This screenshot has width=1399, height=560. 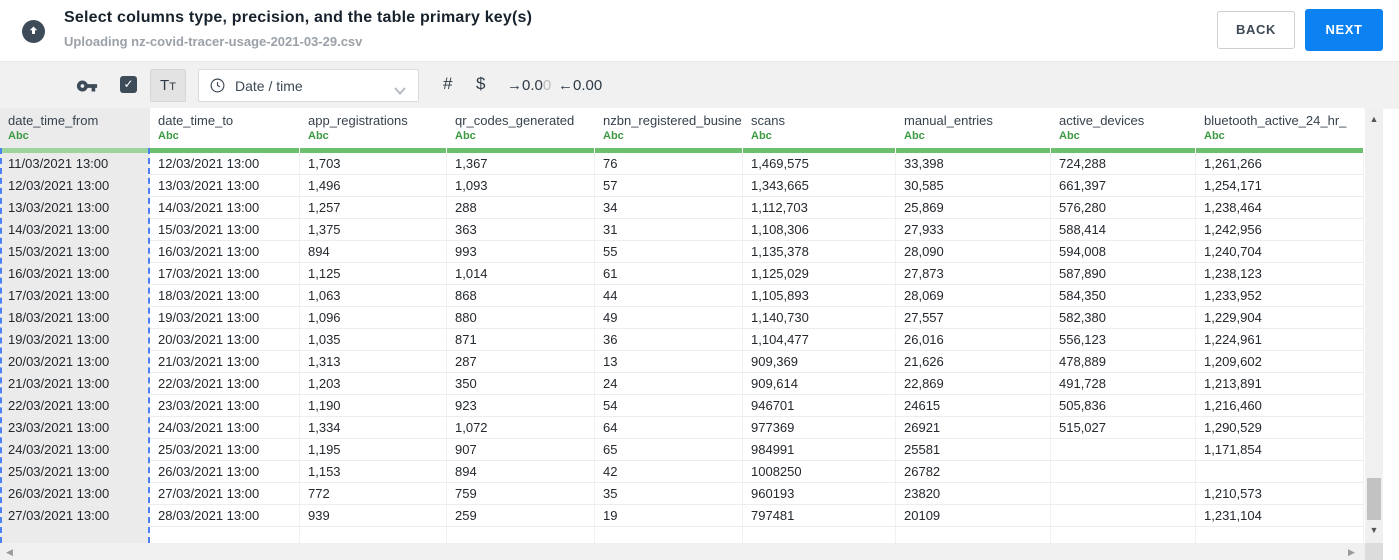 I want to click on table-cell: 724,288, so click(x=1123, y=164).